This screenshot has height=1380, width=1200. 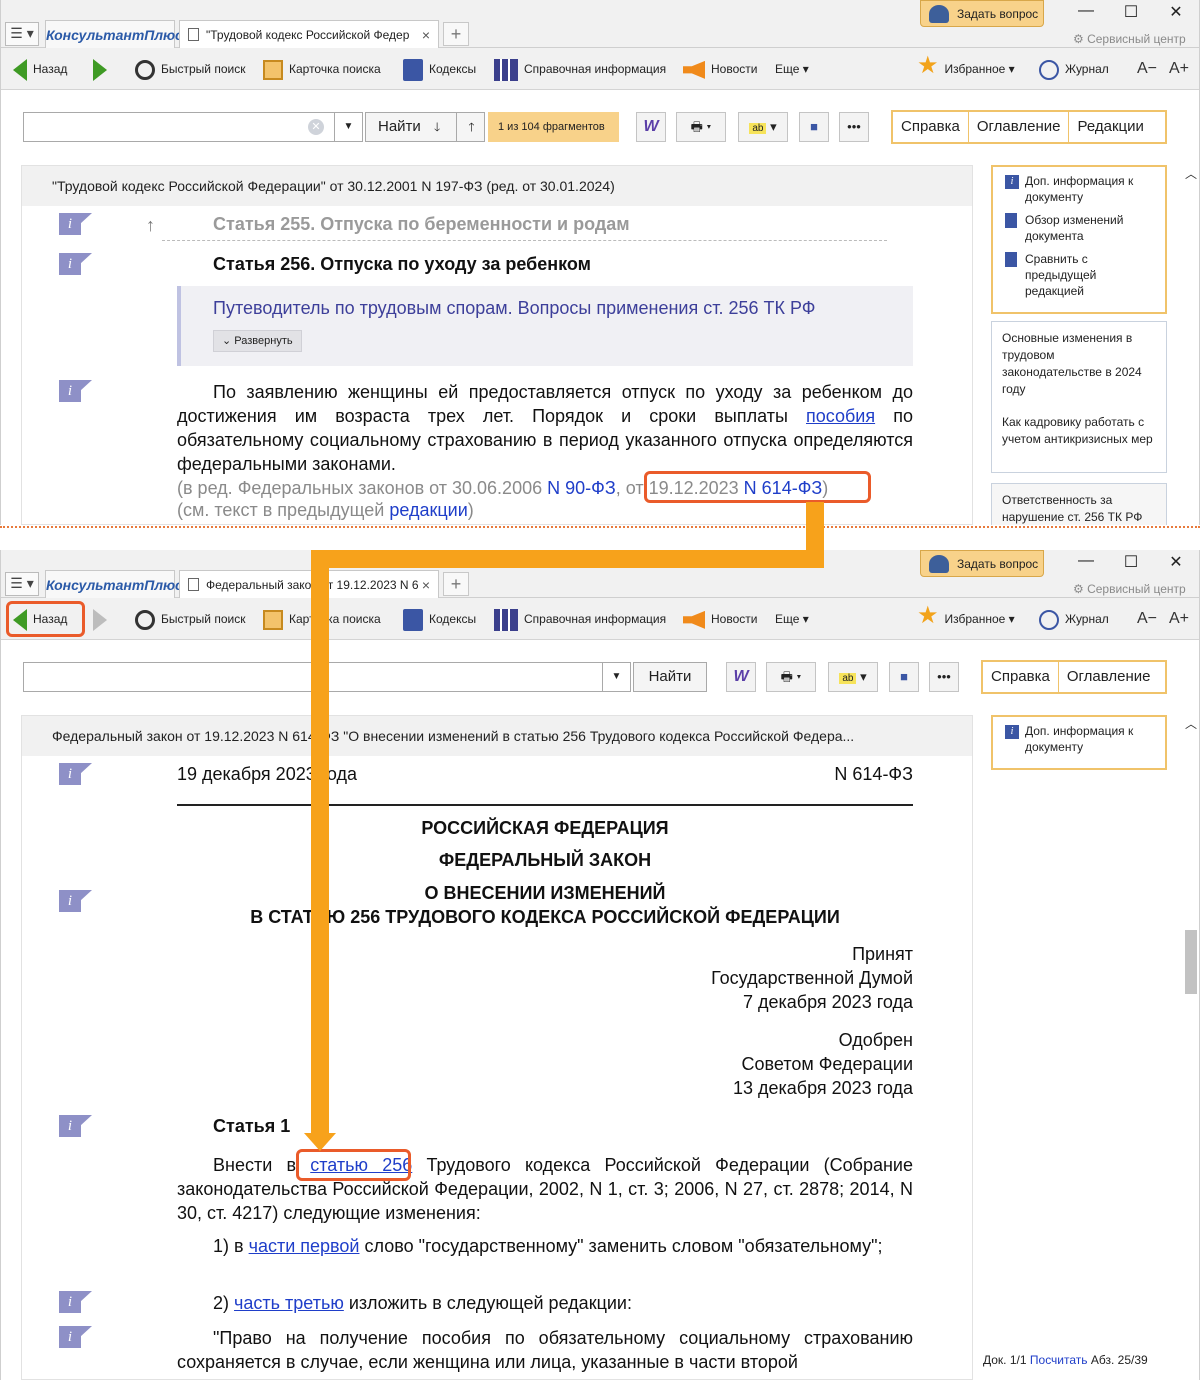 I want to click on codes-label: Кодексы, so click(x=453, y=619).